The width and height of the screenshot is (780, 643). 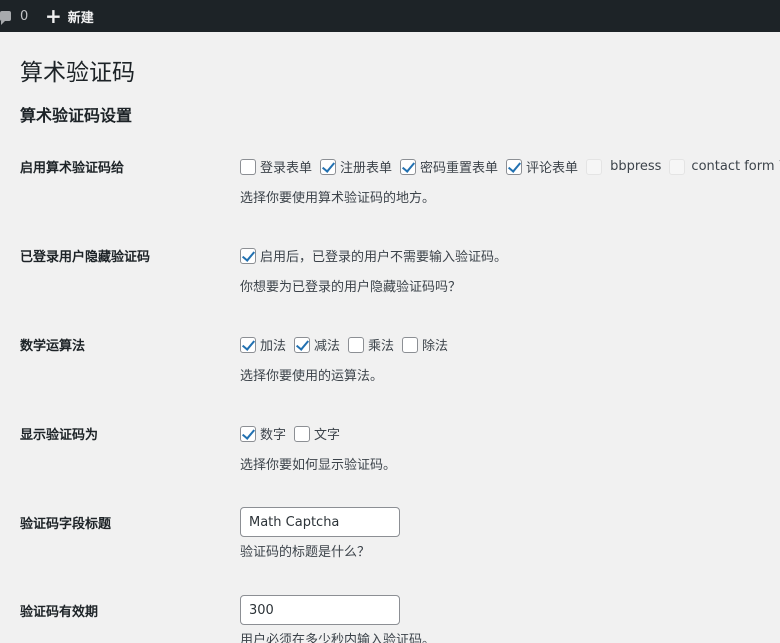 I want to click on numbers-checkbox, so click(x=248, y=433).